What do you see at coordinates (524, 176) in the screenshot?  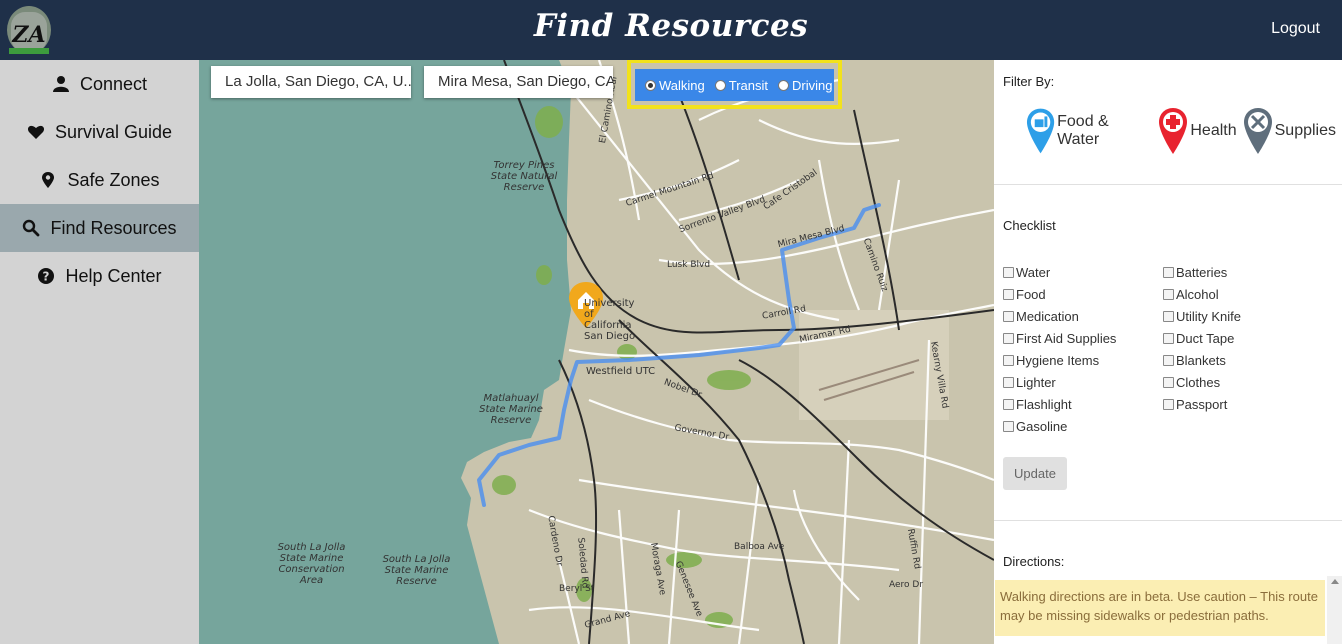 I see `area-label: Torrey Pines State Natural Reserve` at bounding box center [524, 176].